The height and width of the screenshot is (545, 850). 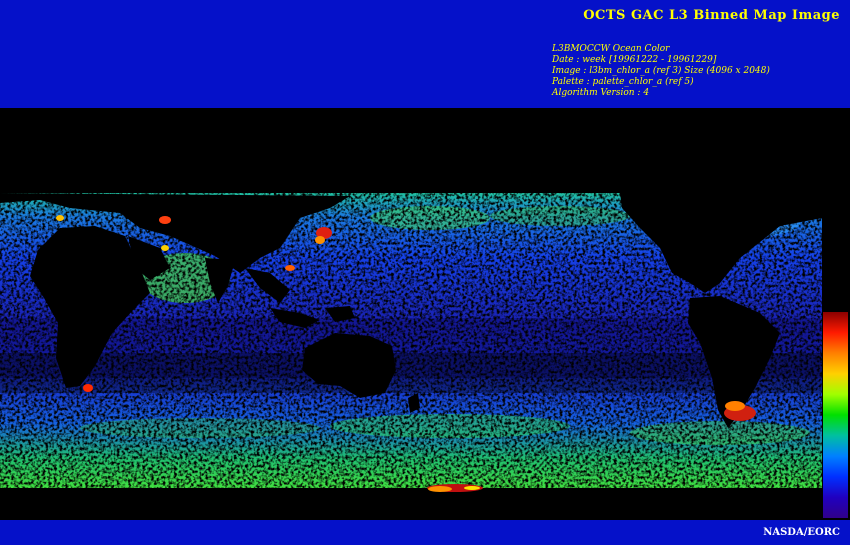 I want to click on image-title: OCTS GAC L3 Binned Map Image, so click(x=711, y=15).